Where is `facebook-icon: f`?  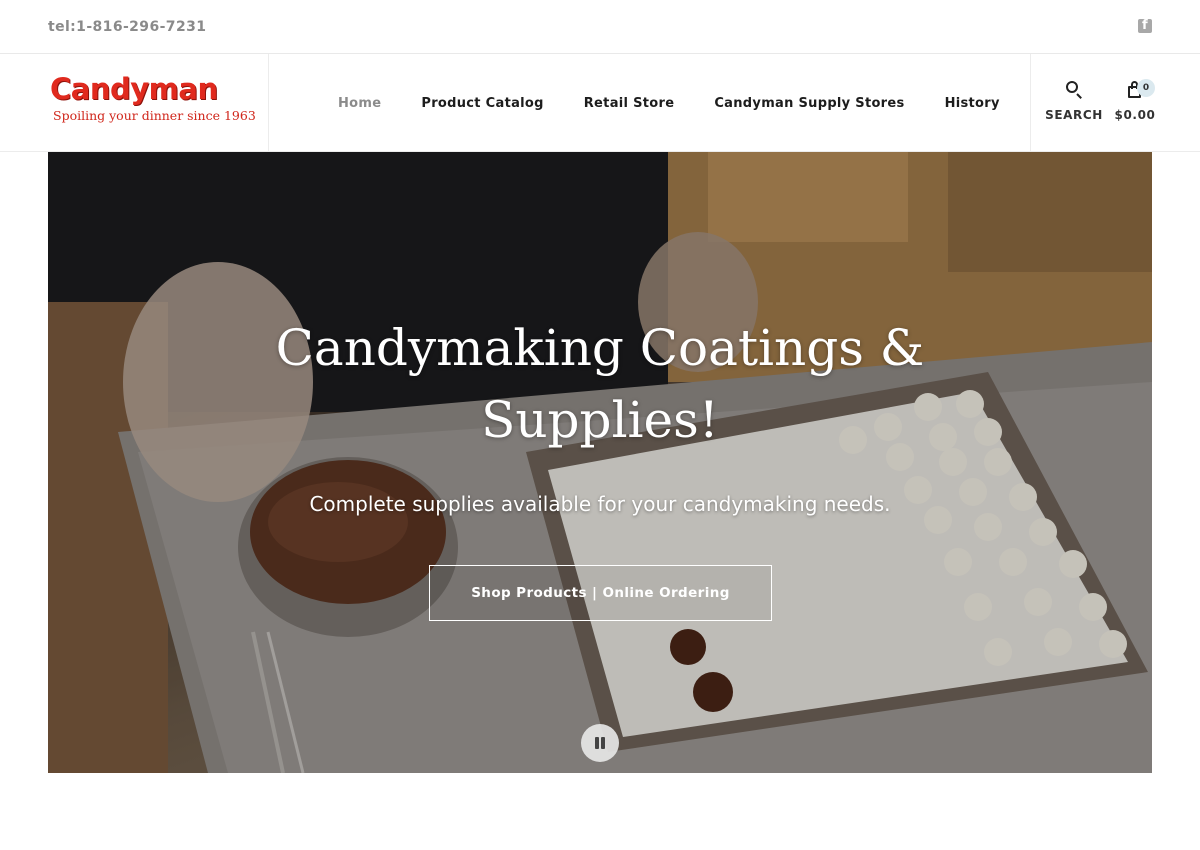 facebook-icon: f is located at coordinates (1145, 25).